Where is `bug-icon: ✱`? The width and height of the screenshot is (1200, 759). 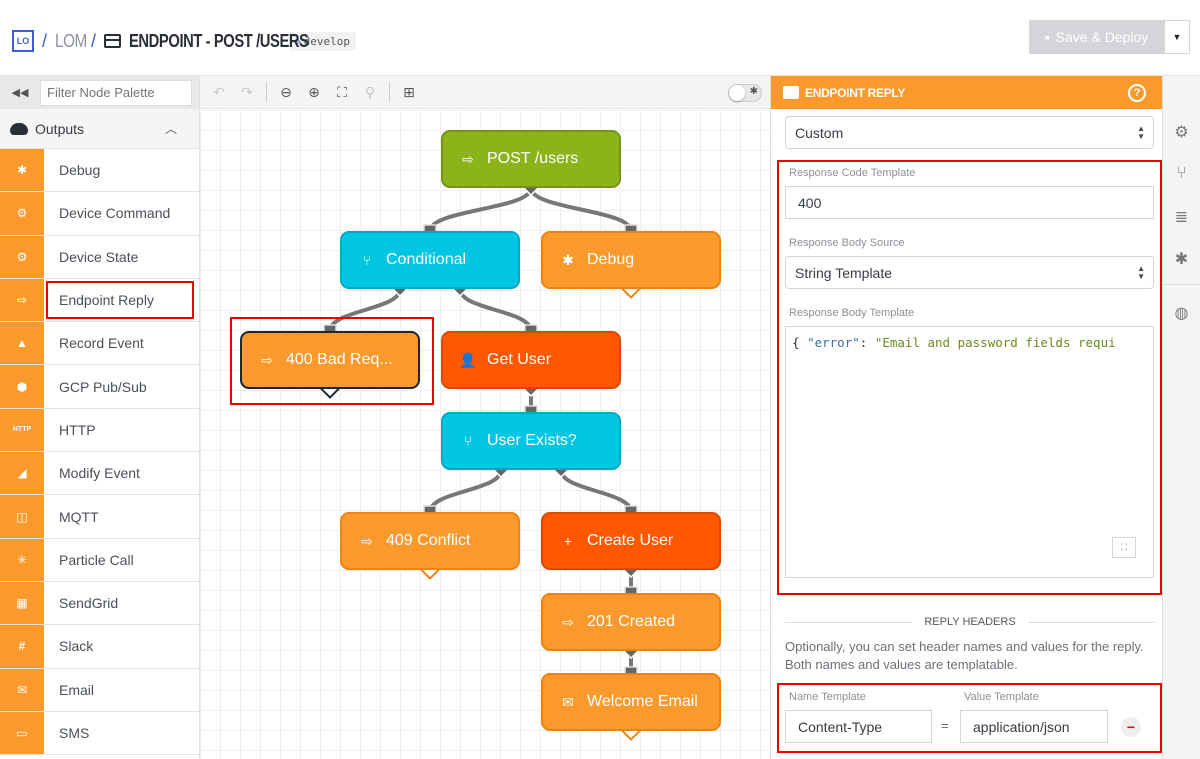
bug-icon: ✱ is located at coordinates (1181, 259).